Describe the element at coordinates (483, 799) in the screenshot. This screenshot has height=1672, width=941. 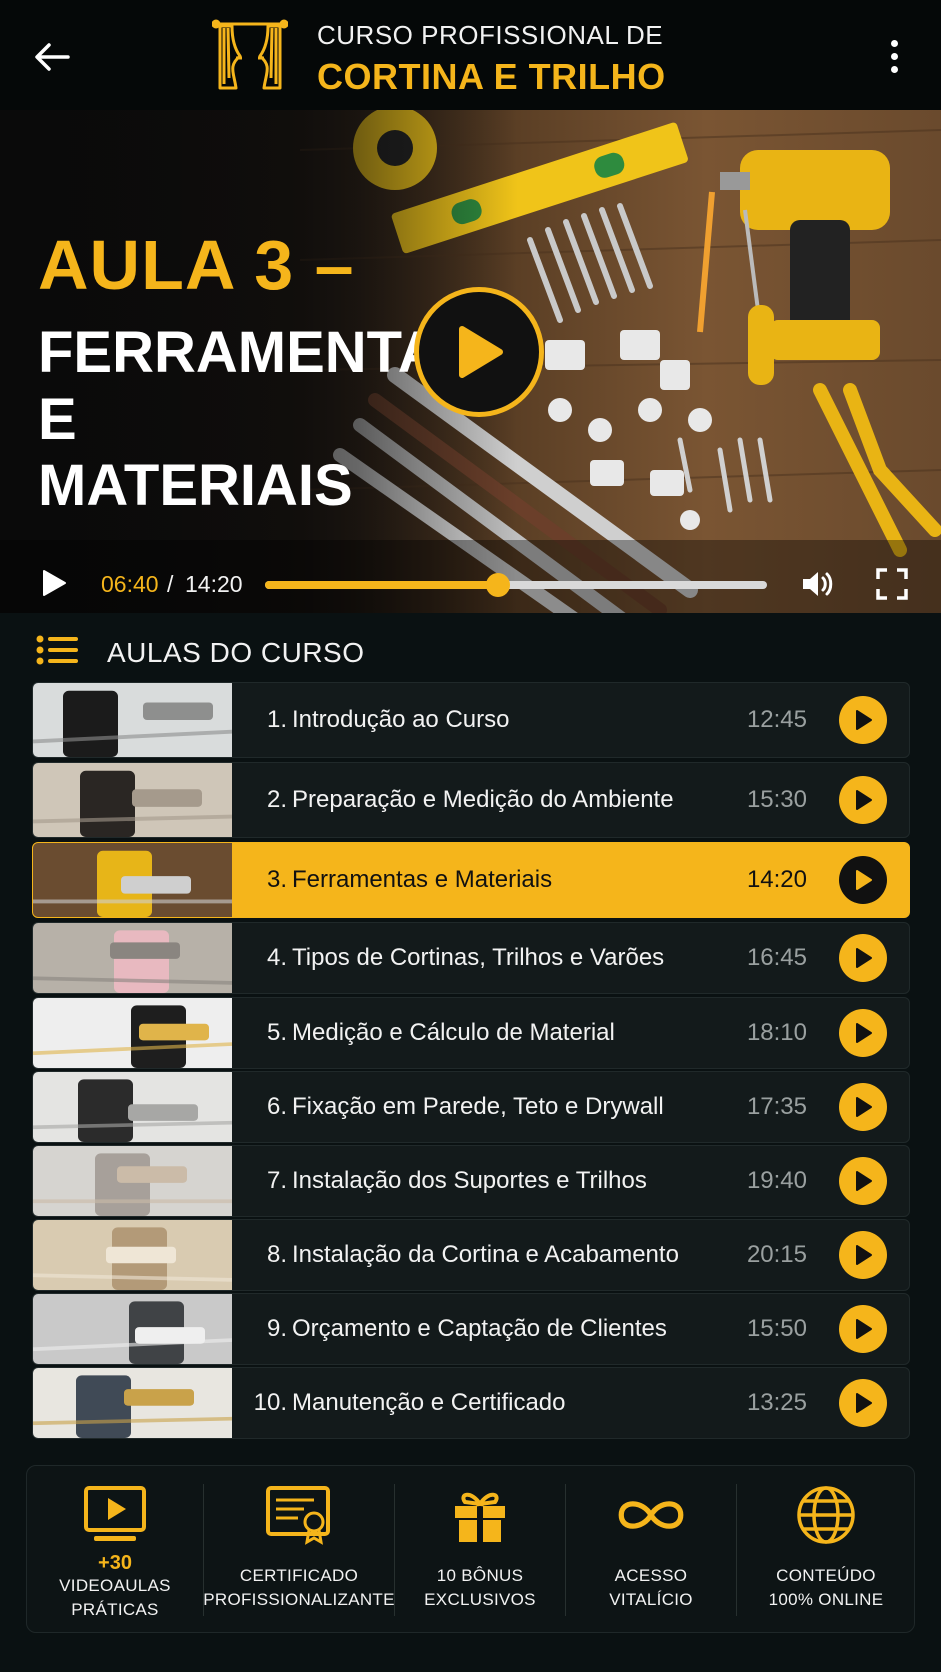
I see `lesson-title: Preparação e Medição do Ambiente` at that location.